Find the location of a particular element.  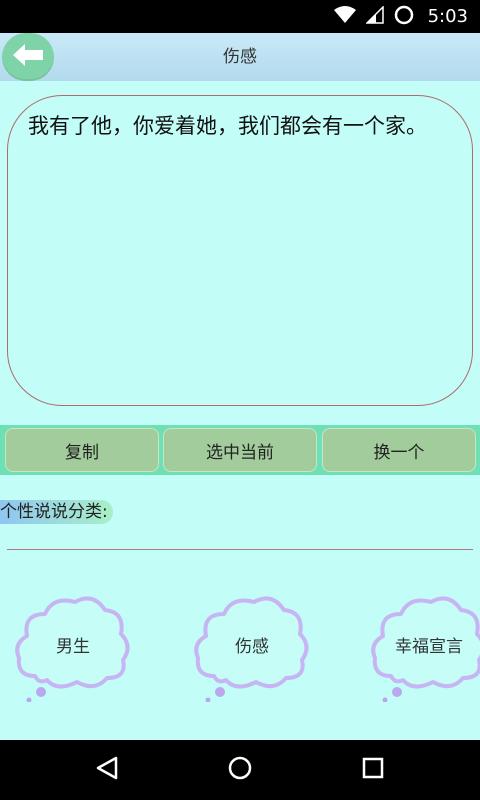

category-label: 男生 is located at coordinates (73, 647).